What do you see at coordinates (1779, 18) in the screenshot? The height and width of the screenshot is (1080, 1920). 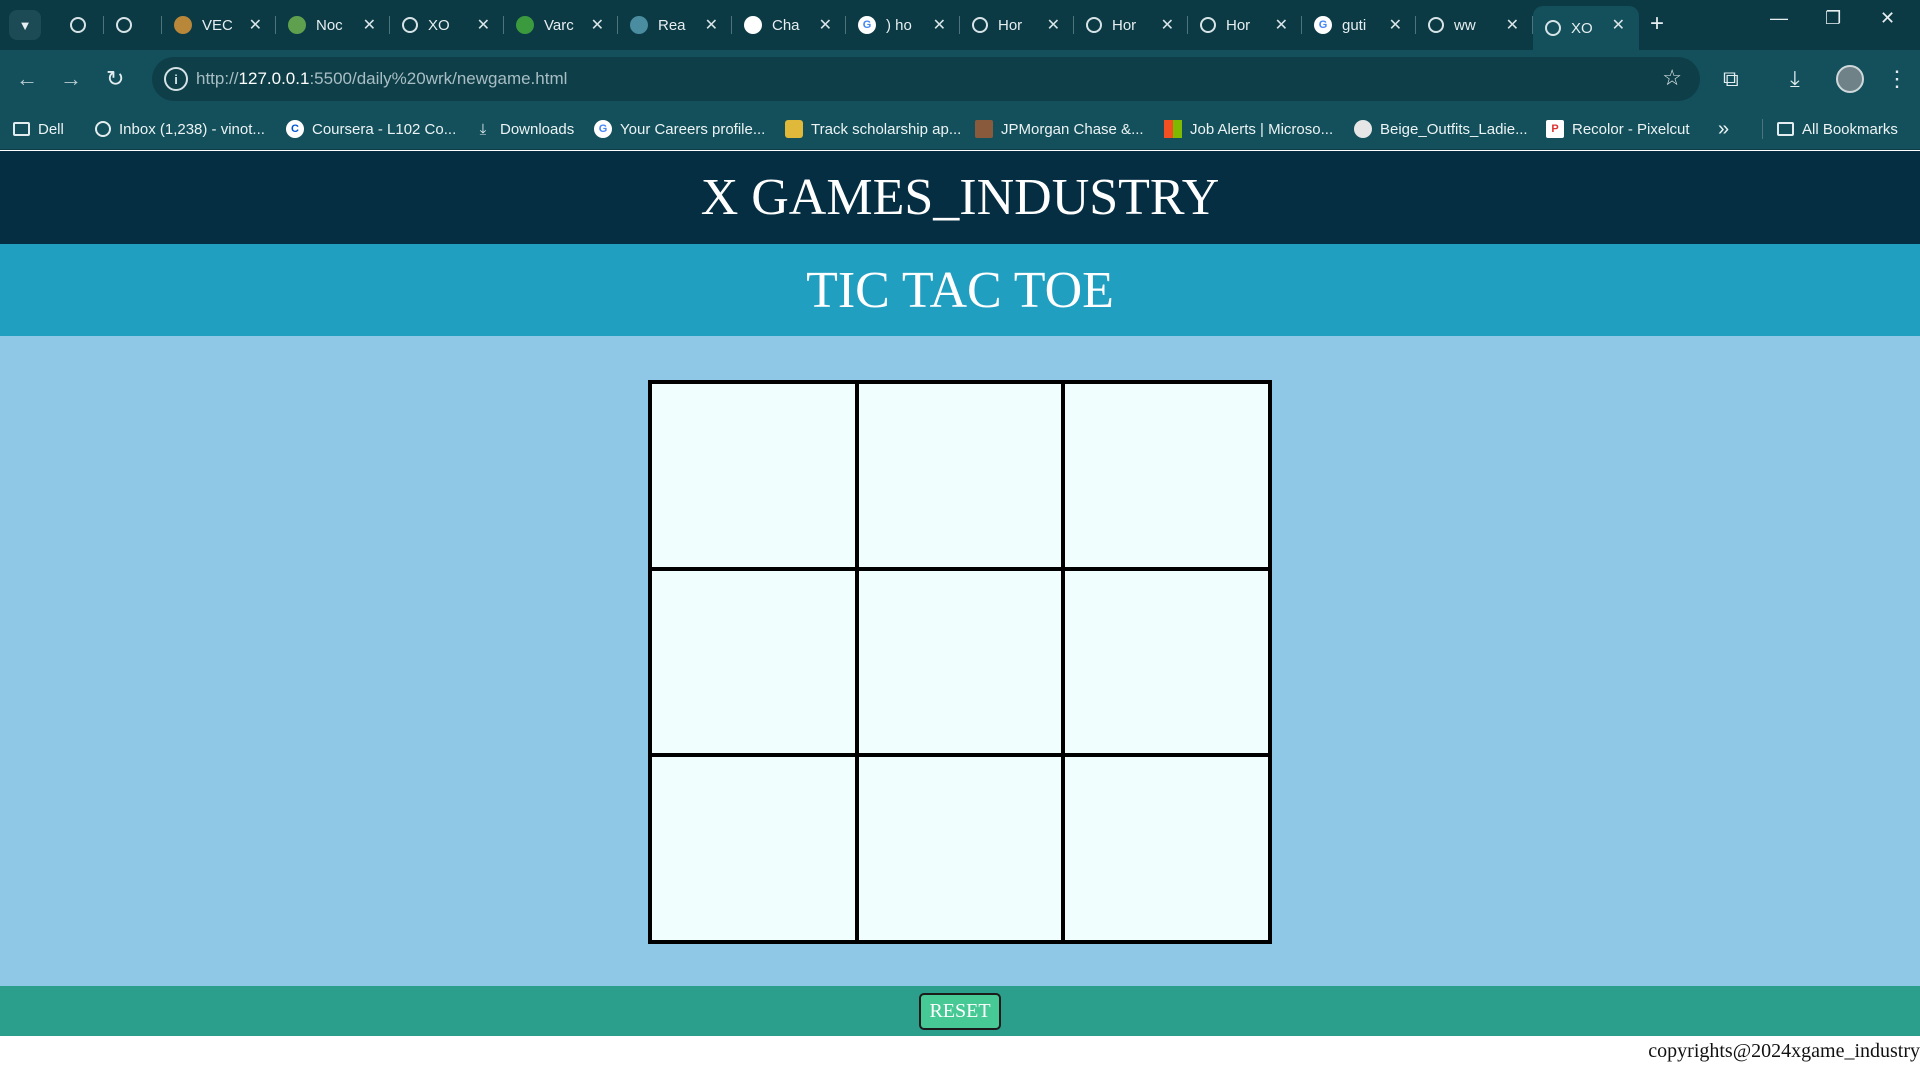 I see `minimize-button: —` at bounding box center [1779, 18].